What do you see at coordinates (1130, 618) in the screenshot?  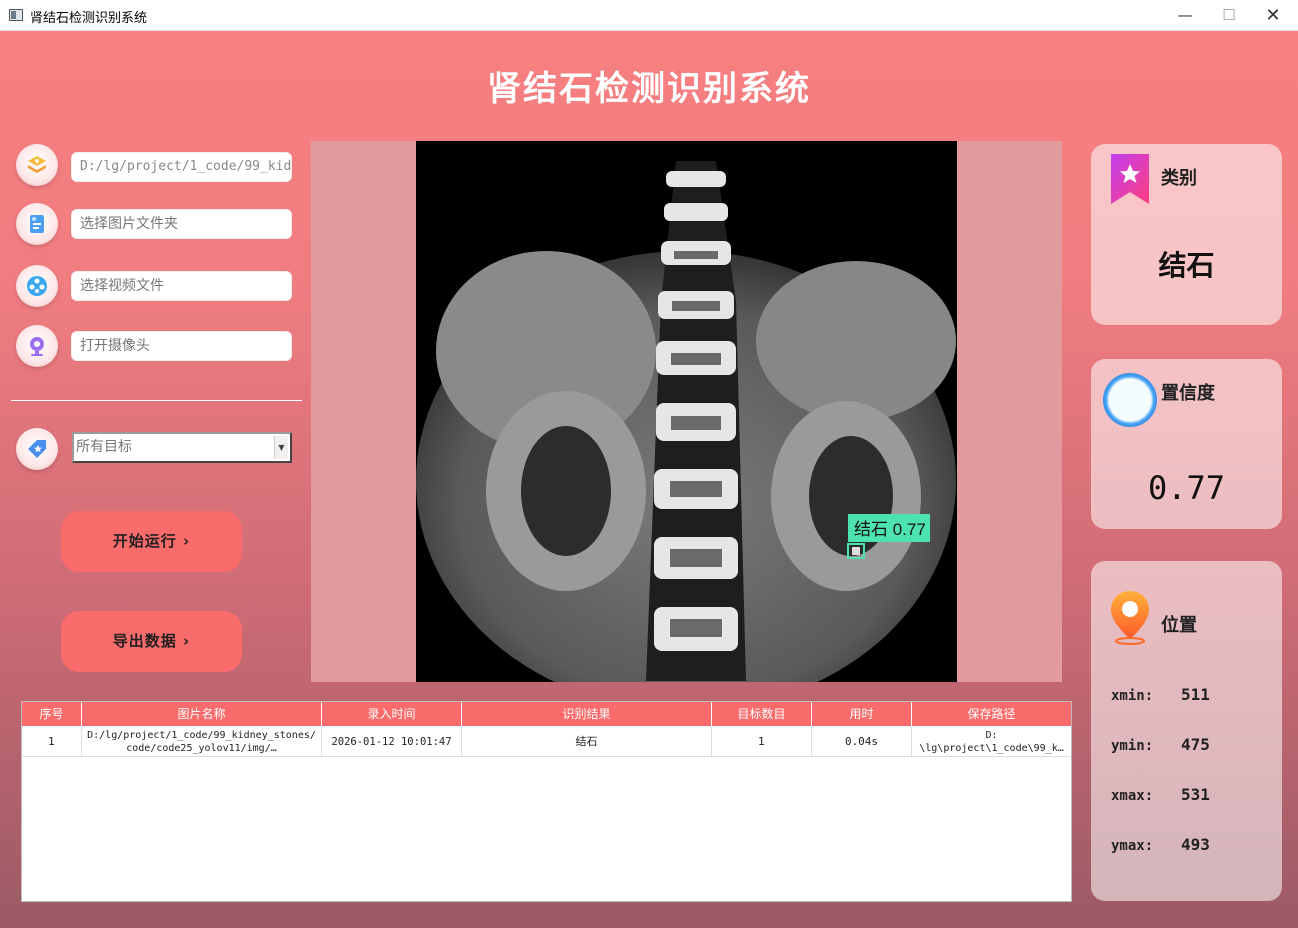 I see `location-pin-icon` at bounding box center [1130, 618].